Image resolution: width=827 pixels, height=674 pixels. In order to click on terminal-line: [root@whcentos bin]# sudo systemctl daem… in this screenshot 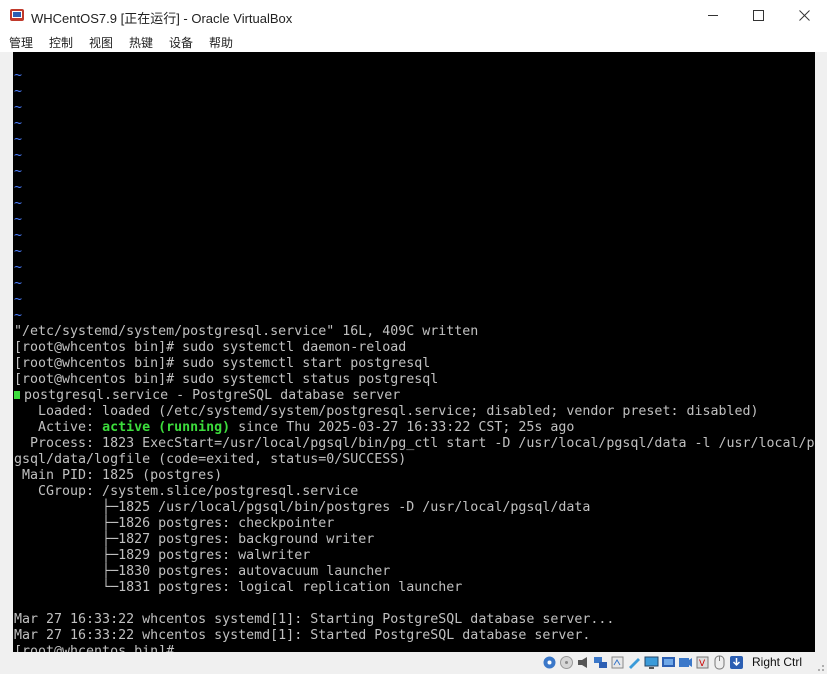, I will do `click(210, 347)`.